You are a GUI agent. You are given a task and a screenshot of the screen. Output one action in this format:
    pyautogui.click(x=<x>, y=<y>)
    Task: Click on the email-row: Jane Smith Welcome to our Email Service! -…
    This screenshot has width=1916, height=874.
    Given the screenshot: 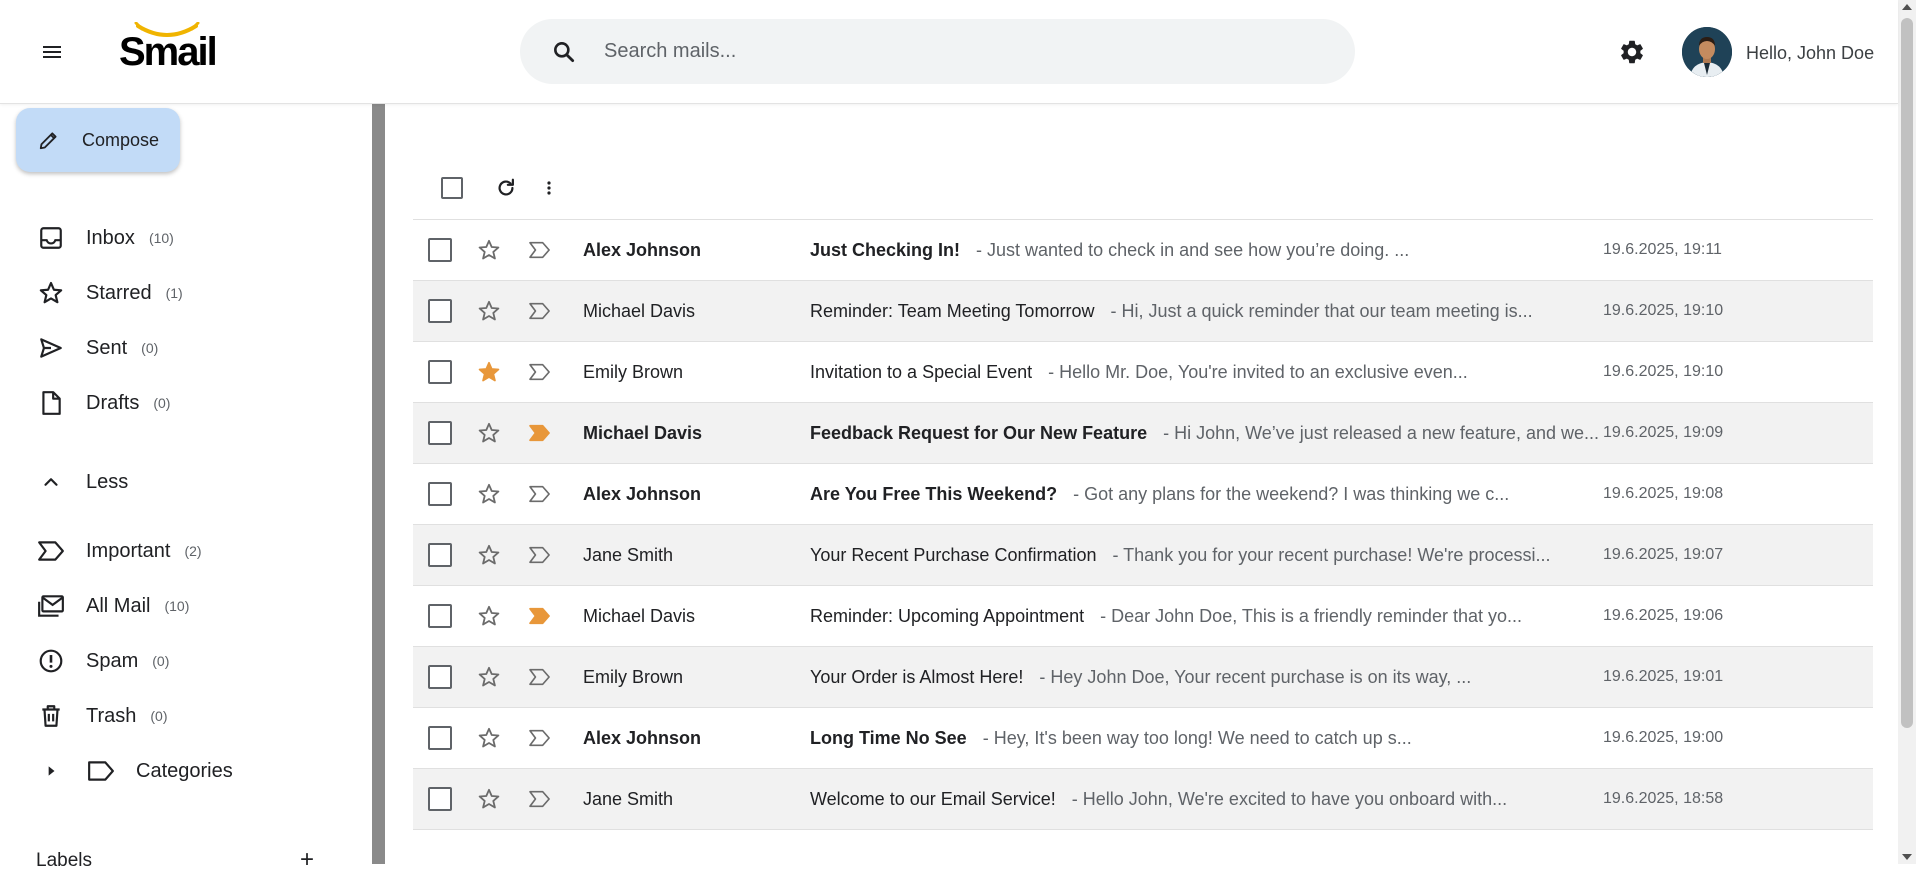 What is the action you would take?
    pyautogui.click(x=1143, y=799)
    